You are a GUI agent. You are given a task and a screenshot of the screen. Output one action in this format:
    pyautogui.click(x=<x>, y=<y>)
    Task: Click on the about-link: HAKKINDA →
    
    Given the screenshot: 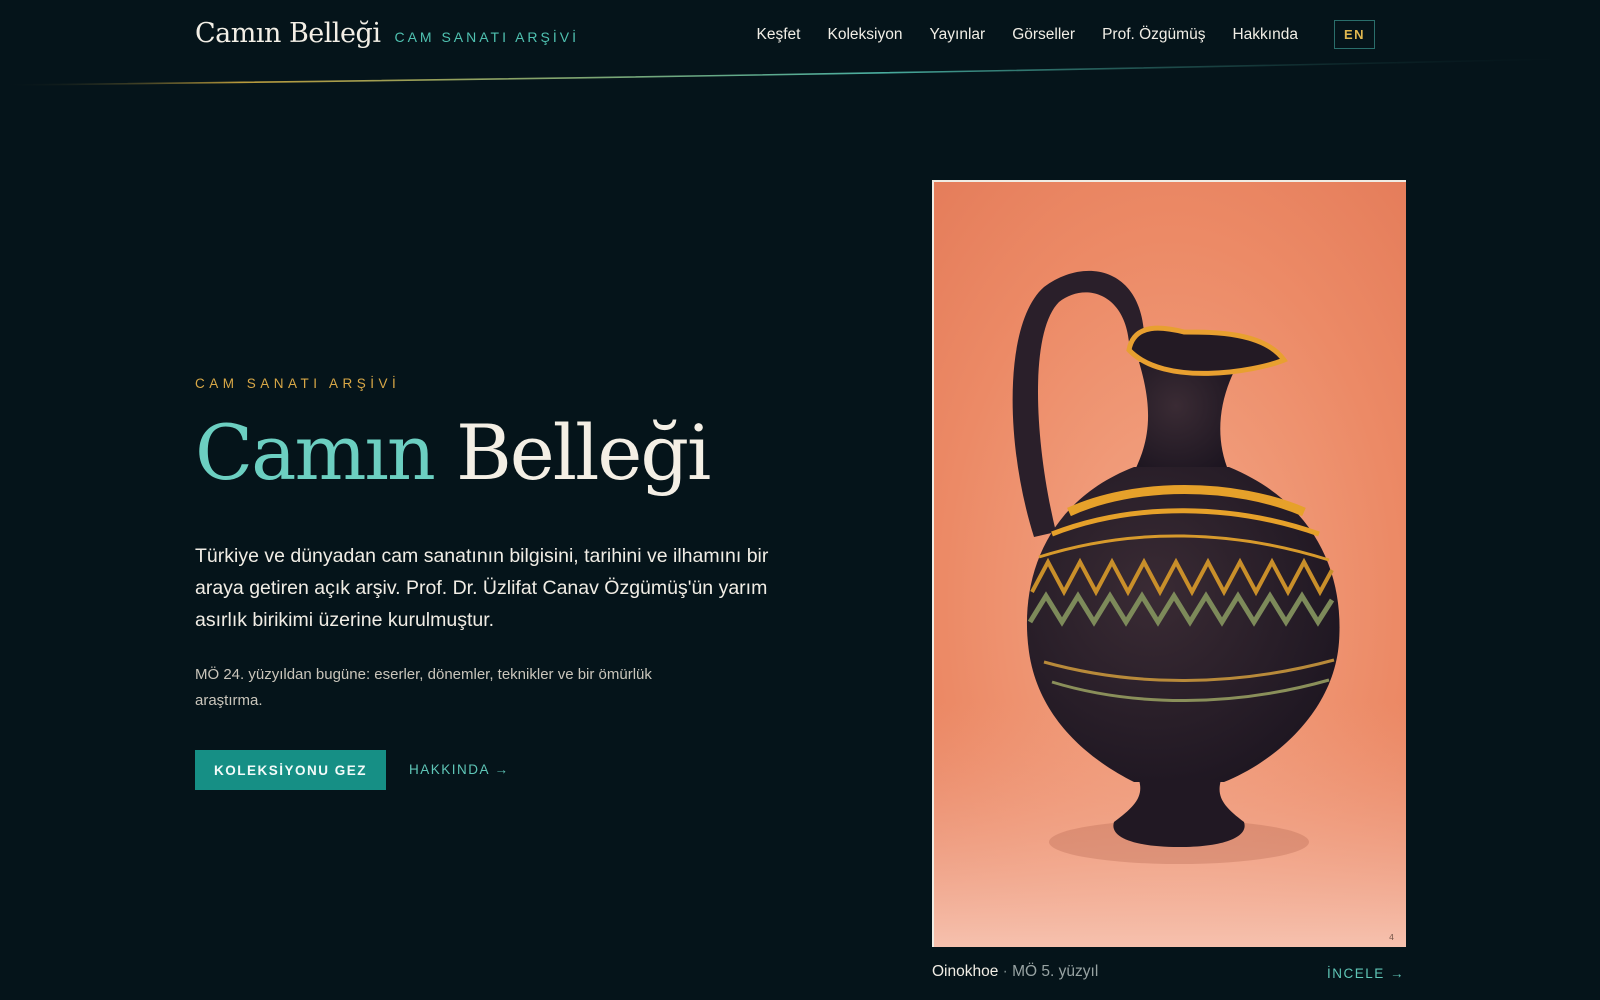 What is the action you would take?
    pyautogui.click(x=459, y=769)
    